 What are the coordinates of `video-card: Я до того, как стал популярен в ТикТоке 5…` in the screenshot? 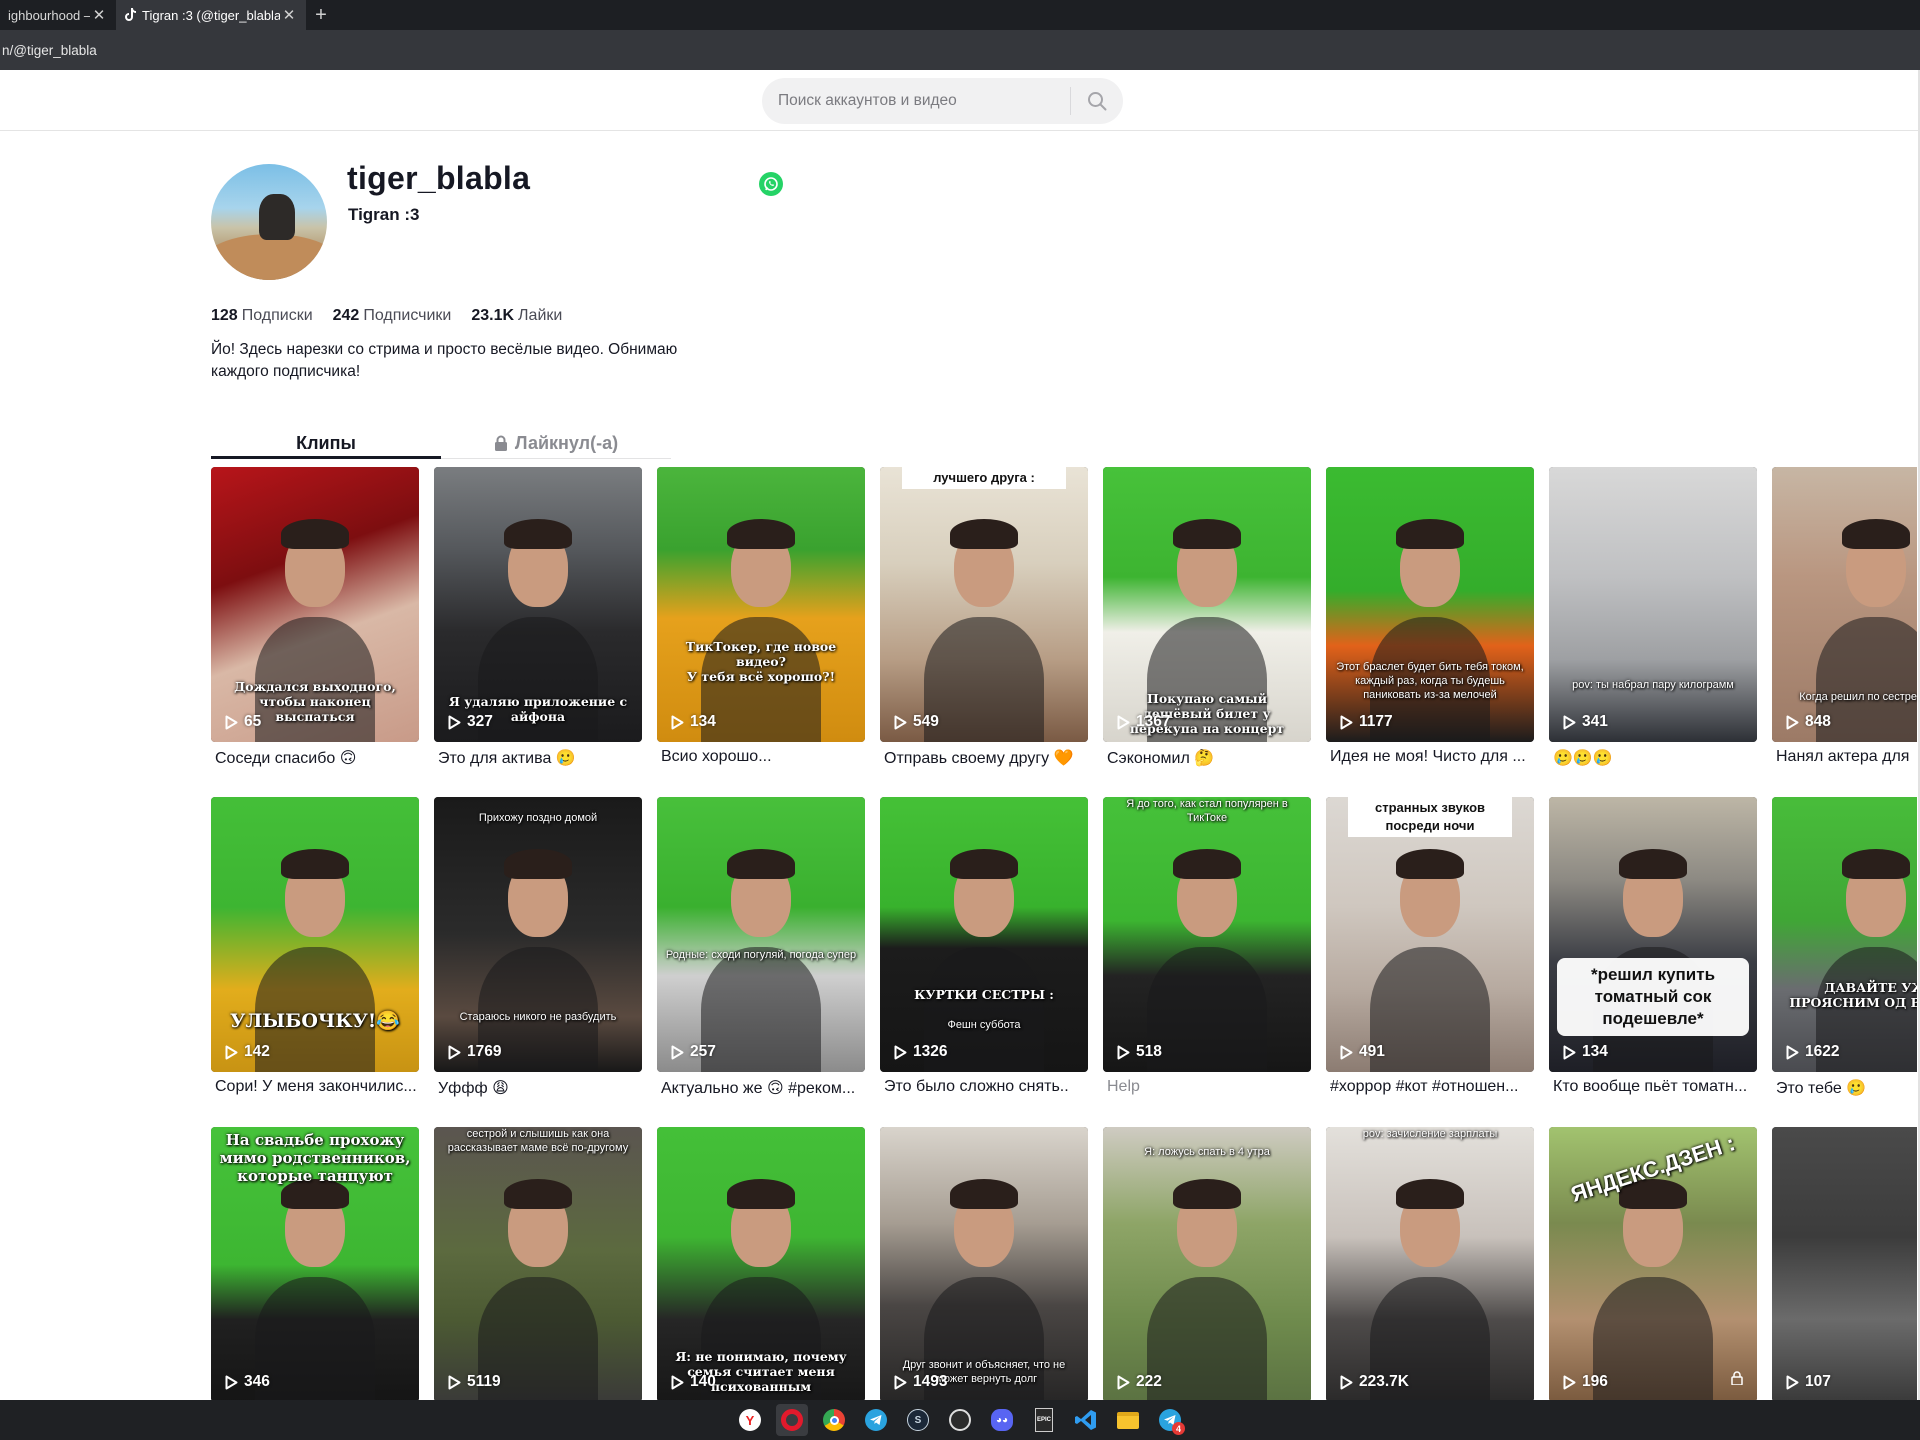 It's located at (1207, 947).